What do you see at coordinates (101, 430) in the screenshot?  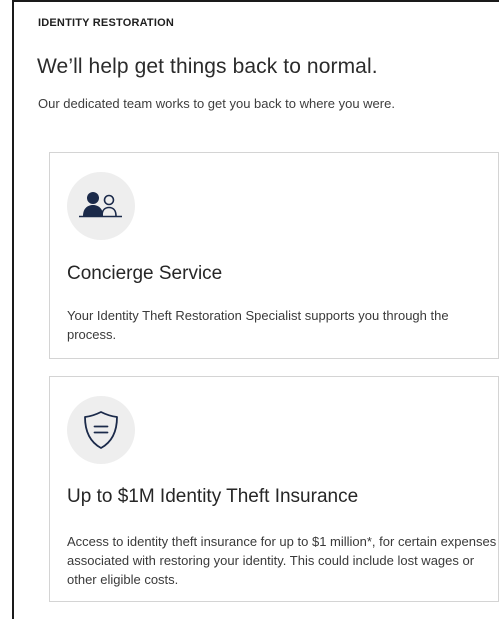 I see `shield-icon` at bounding box center [101, 430].